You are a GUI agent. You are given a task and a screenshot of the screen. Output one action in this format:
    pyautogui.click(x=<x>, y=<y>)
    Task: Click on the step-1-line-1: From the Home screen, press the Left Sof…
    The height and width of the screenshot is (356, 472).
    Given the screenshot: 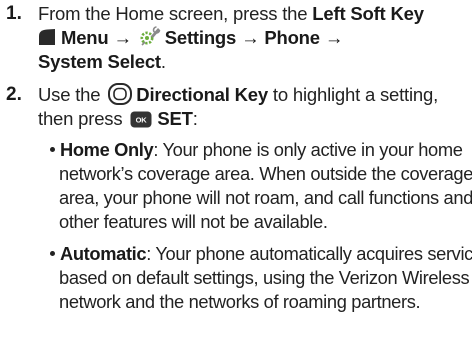 What is the action you would take?
    pyautogui.click(x=251, y=14)
    